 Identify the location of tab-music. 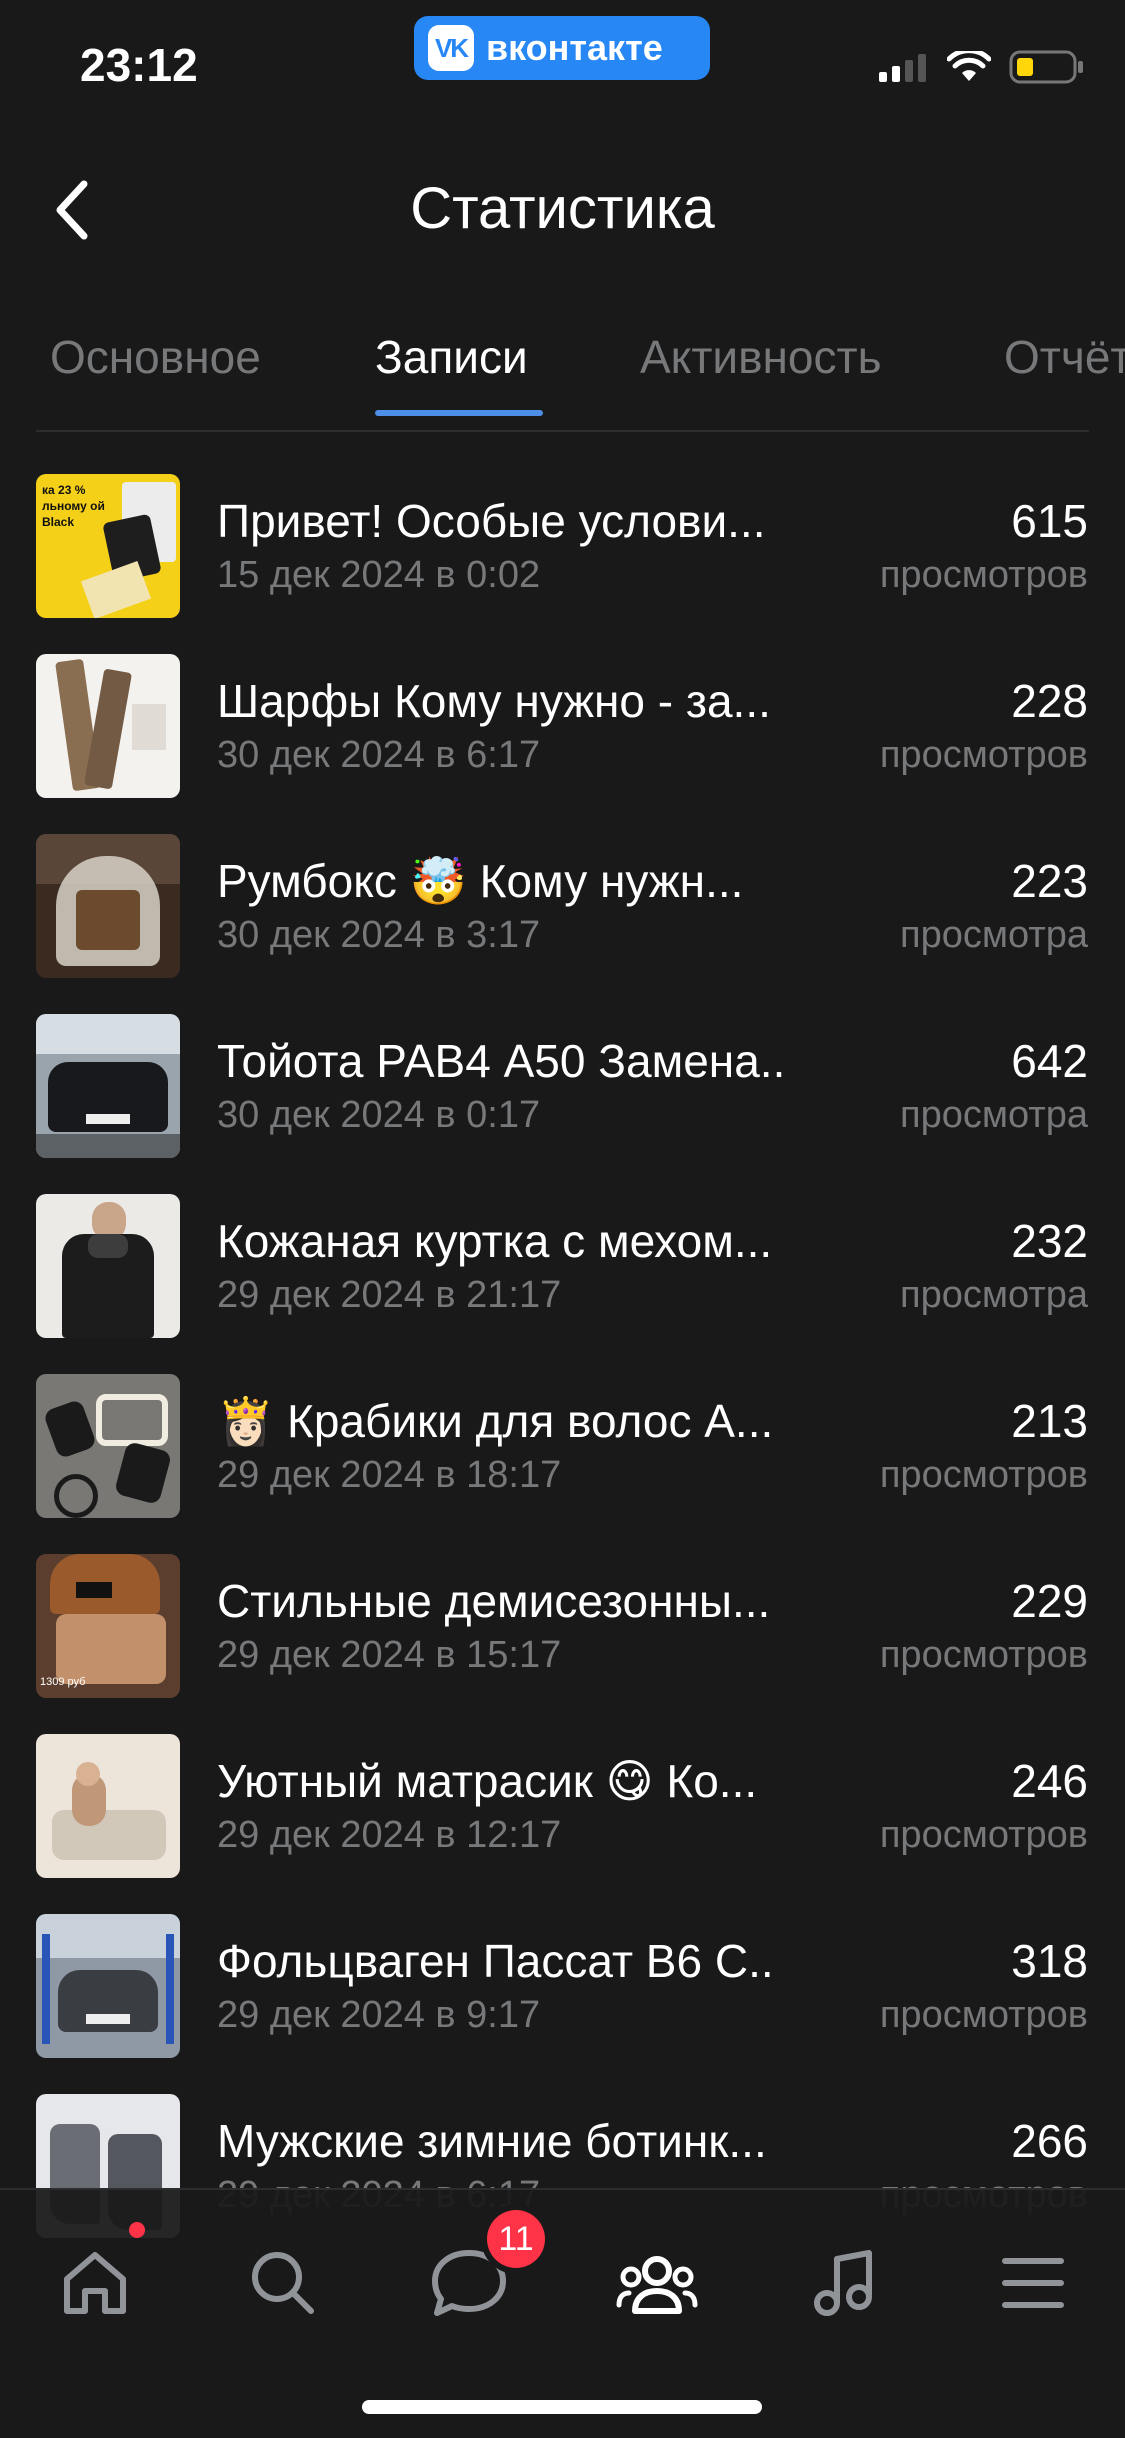
(845, 2283).